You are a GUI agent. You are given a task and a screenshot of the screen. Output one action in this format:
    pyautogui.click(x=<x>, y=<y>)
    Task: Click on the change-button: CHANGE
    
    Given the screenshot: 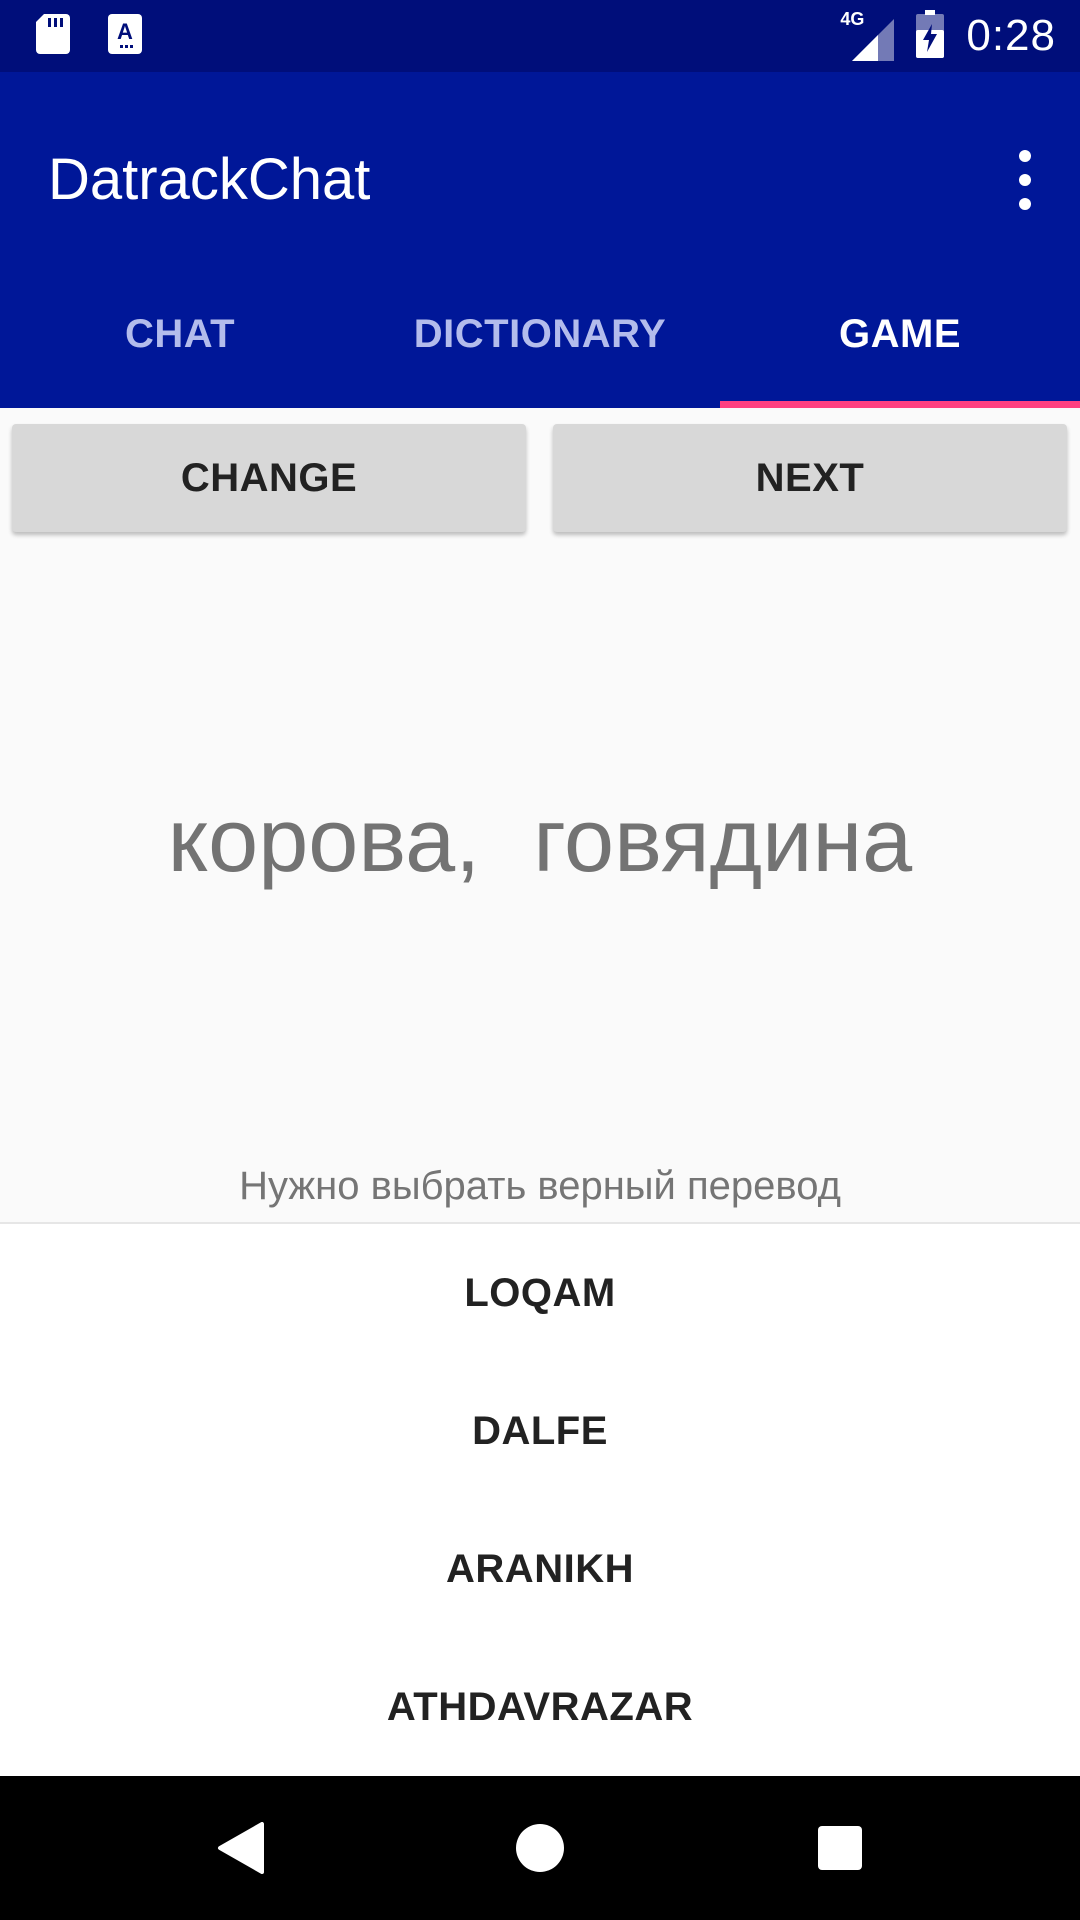 What is the action you would take?
    pyautogui.click(x=269, y=478)
    